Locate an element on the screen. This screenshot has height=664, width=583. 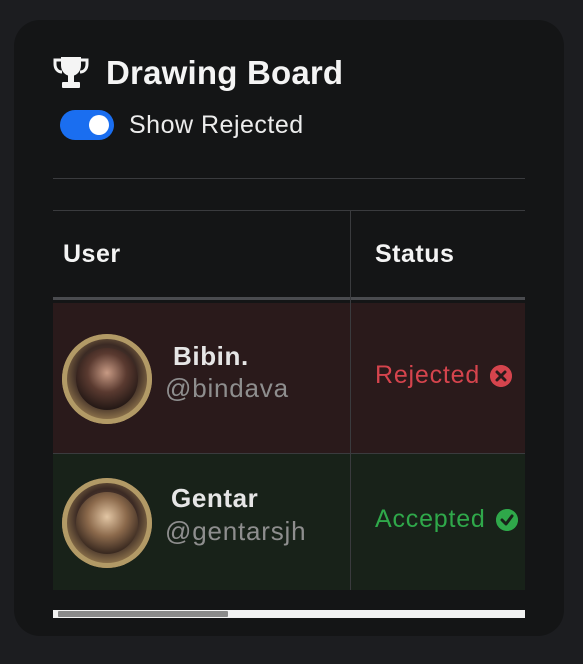
scrollbar-thumb is located at coordinates (143, 614).